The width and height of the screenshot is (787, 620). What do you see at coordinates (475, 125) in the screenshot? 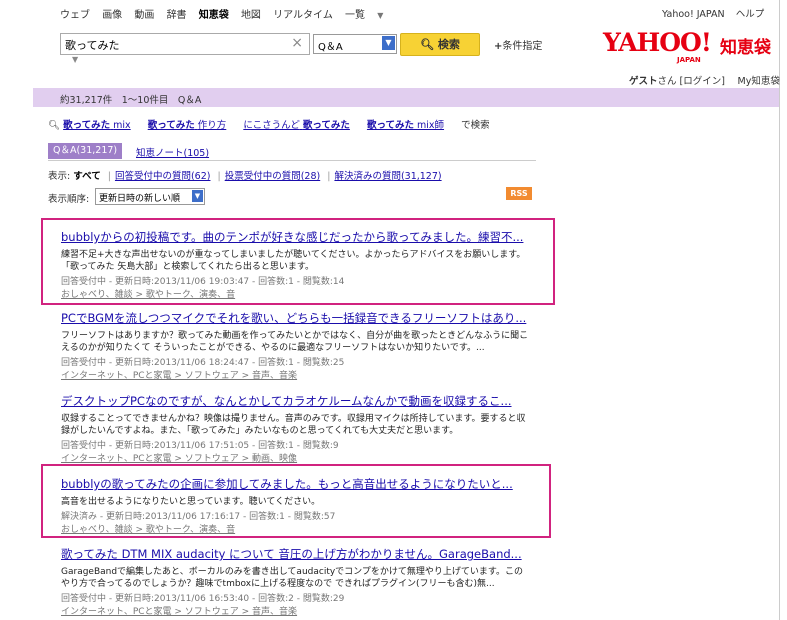
I see `related-suffix: で検索` at bounding box center [475, 125].